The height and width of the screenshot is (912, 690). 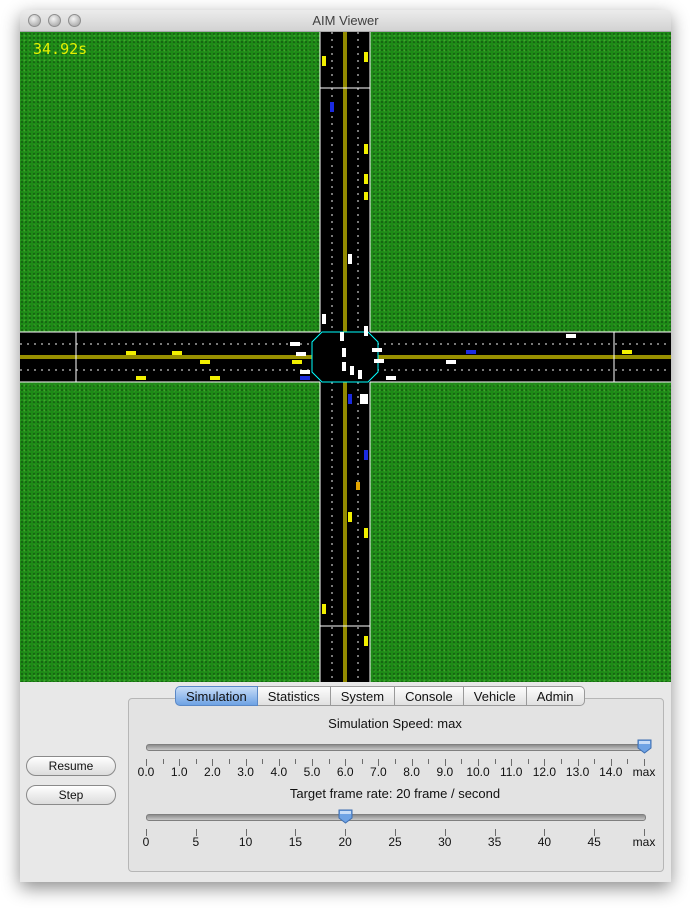 I want to click on slider-tick-label: 0, so click(x=146, y=842).